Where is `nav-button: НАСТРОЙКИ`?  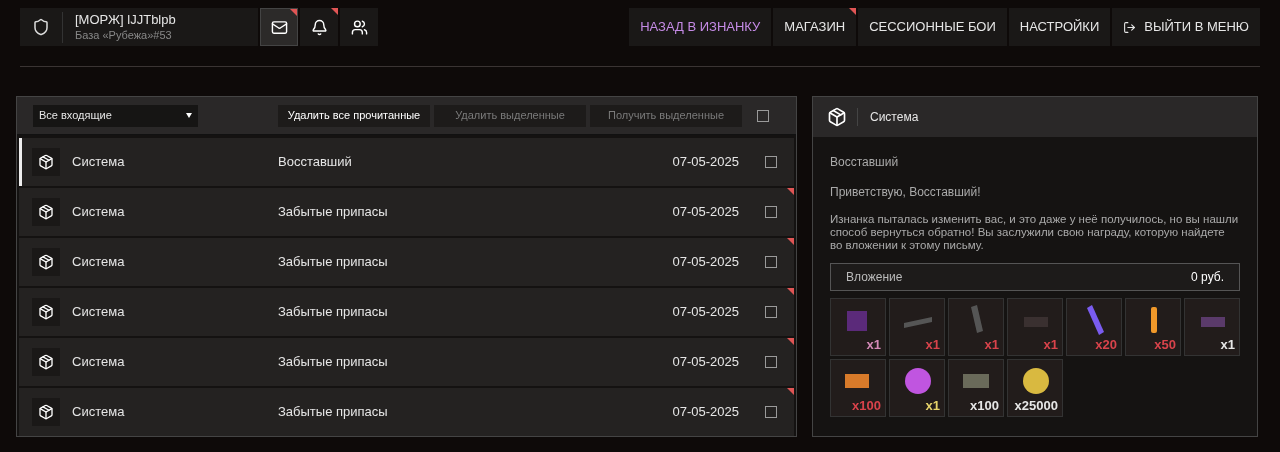
nav-button: НАСТРОЙКИ is located at coordinates (1059, 27).